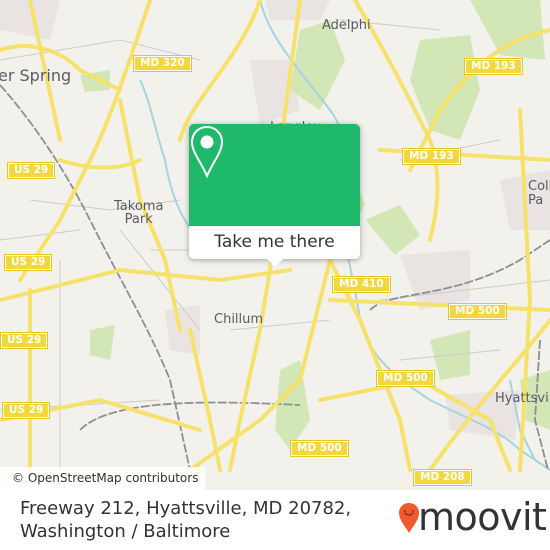  I want to click on road-shield-md208: MD 208, so click(442, 477).